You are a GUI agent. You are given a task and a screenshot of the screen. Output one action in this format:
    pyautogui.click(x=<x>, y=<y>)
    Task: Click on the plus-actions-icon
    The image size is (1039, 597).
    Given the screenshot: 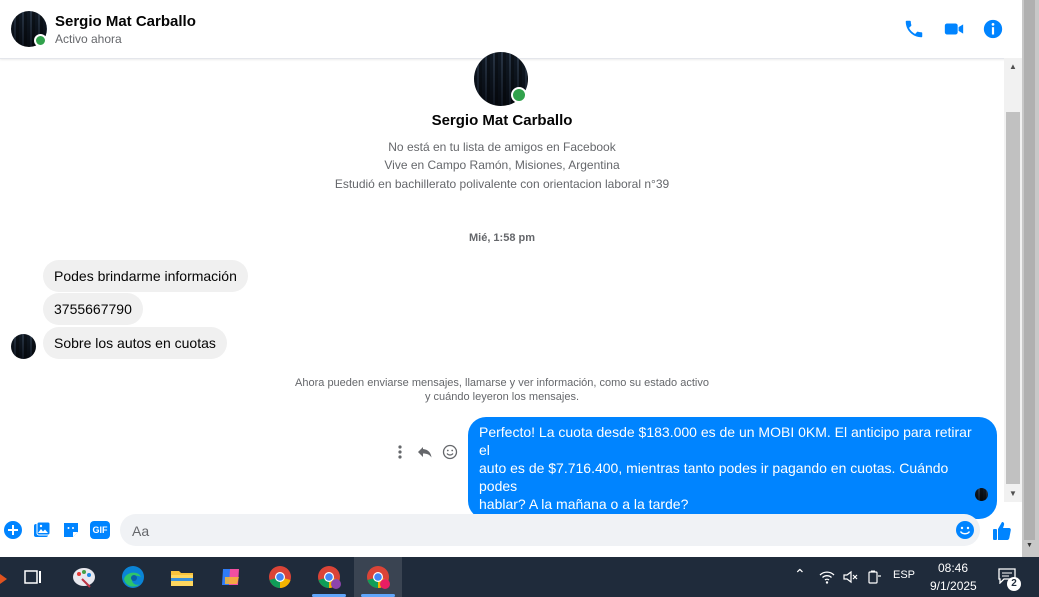 What is the action you would take?
    pyautogui.click(x=13, y=530)
    